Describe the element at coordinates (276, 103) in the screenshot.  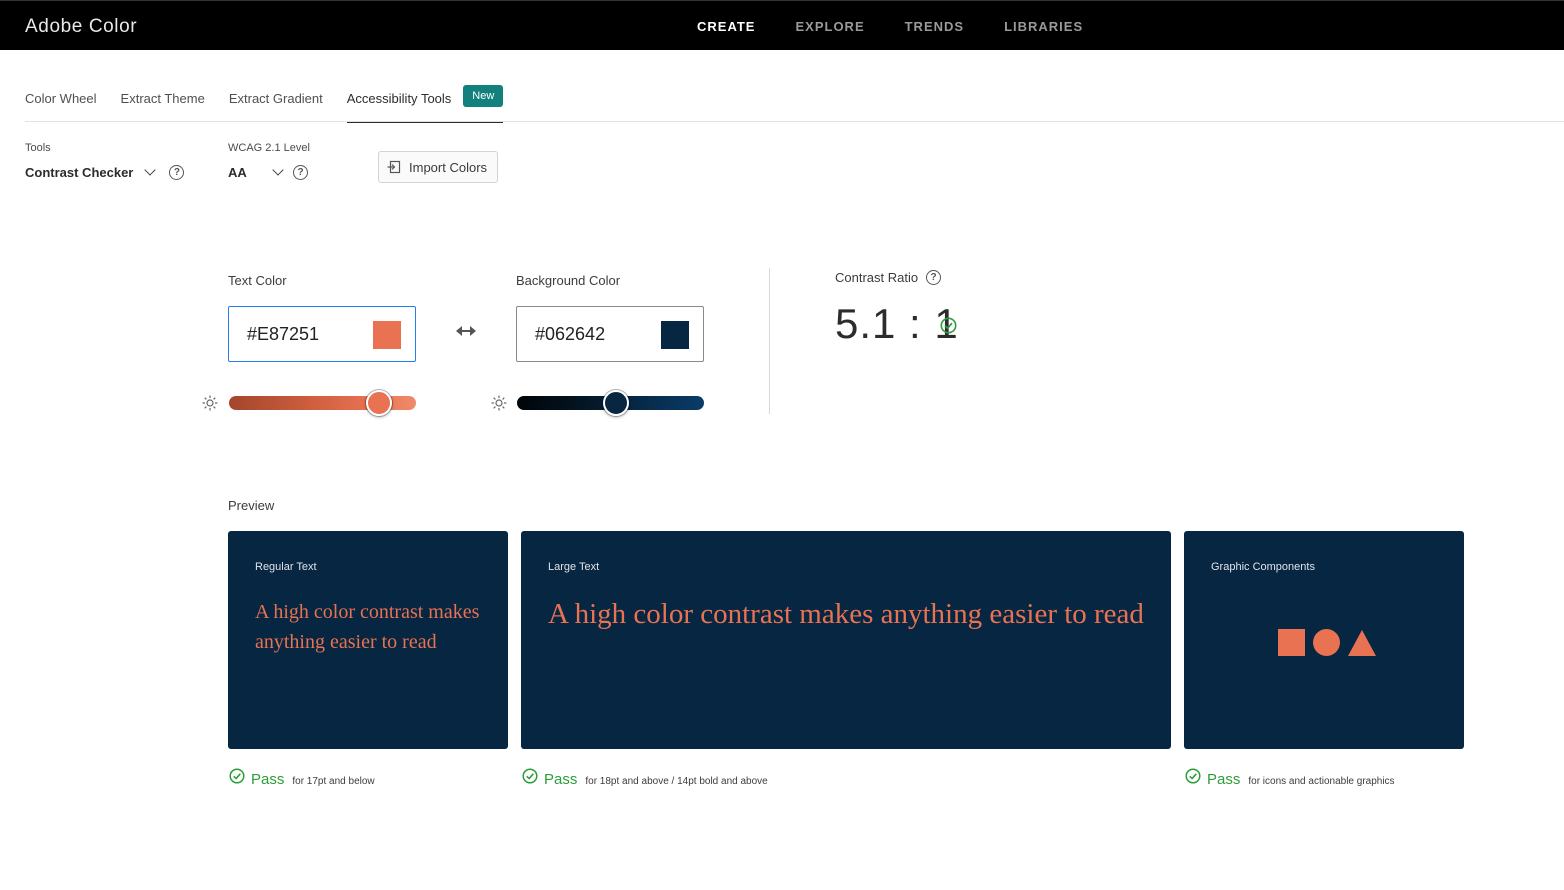
I see `tab-extract-gradient: Extract Gradient` at that location.